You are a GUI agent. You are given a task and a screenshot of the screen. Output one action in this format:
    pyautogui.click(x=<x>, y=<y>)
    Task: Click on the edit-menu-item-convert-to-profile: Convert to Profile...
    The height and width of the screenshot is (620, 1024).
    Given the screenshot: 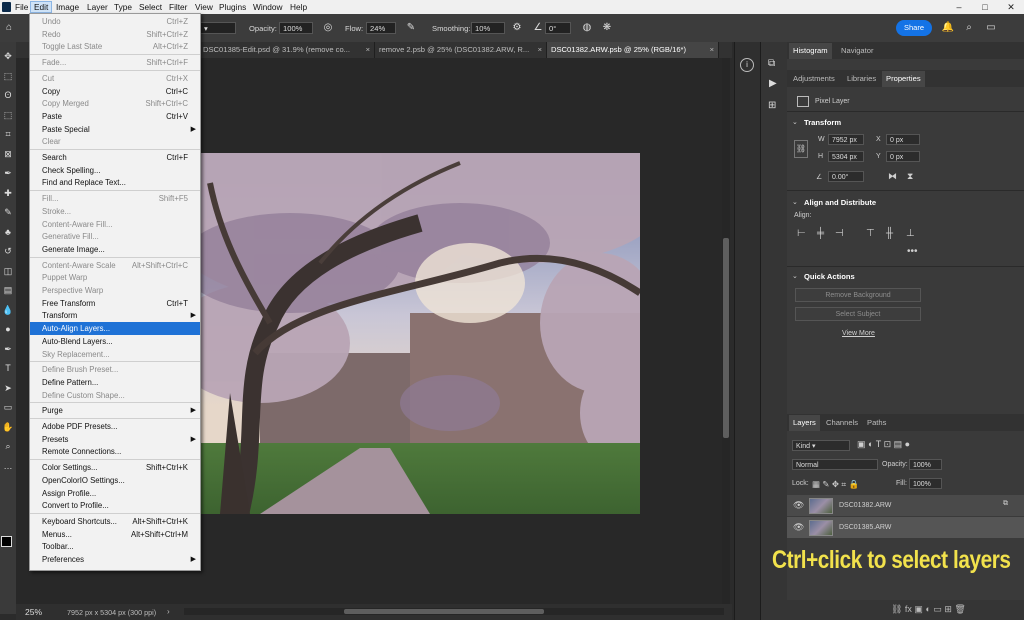 What is the action you would take?
    pyautogui.click(x=115, y=505)
    